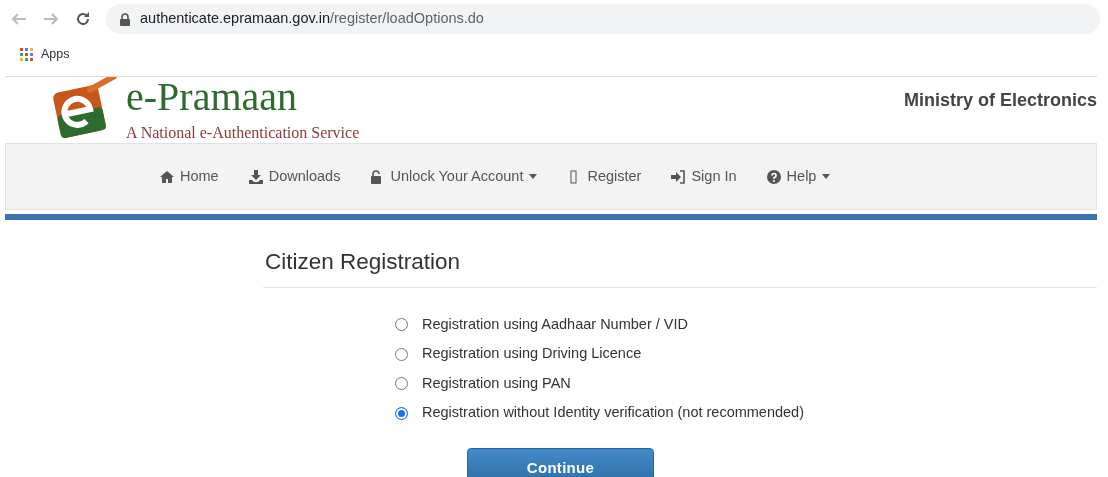 This screenshot has width=1108, height=477. I want to click on site-title: e-Pramaan, so click(212, 97).